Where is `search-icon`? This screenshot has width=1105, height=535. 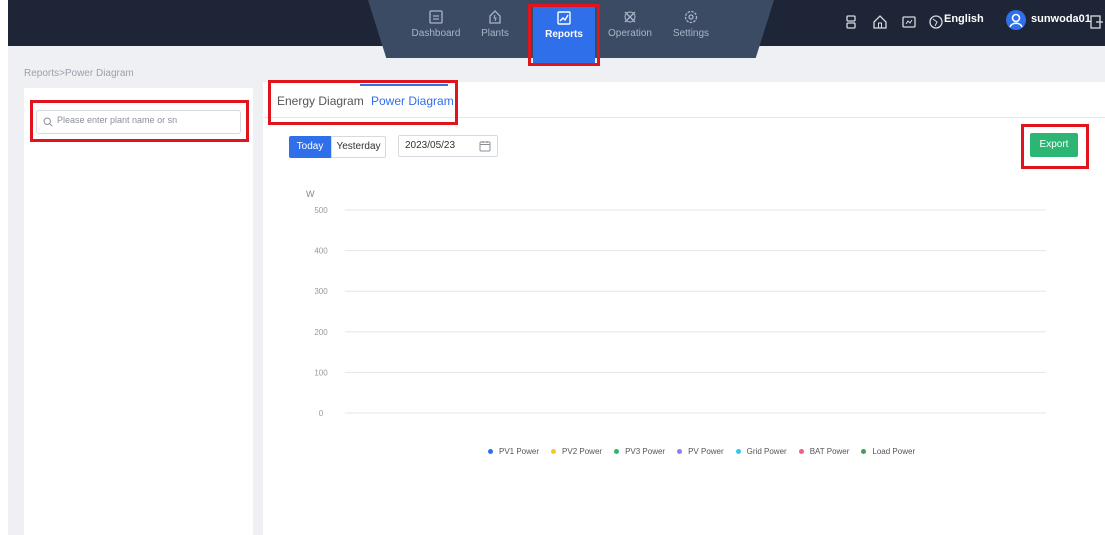 search-icon is located at coordinates (48, 122).